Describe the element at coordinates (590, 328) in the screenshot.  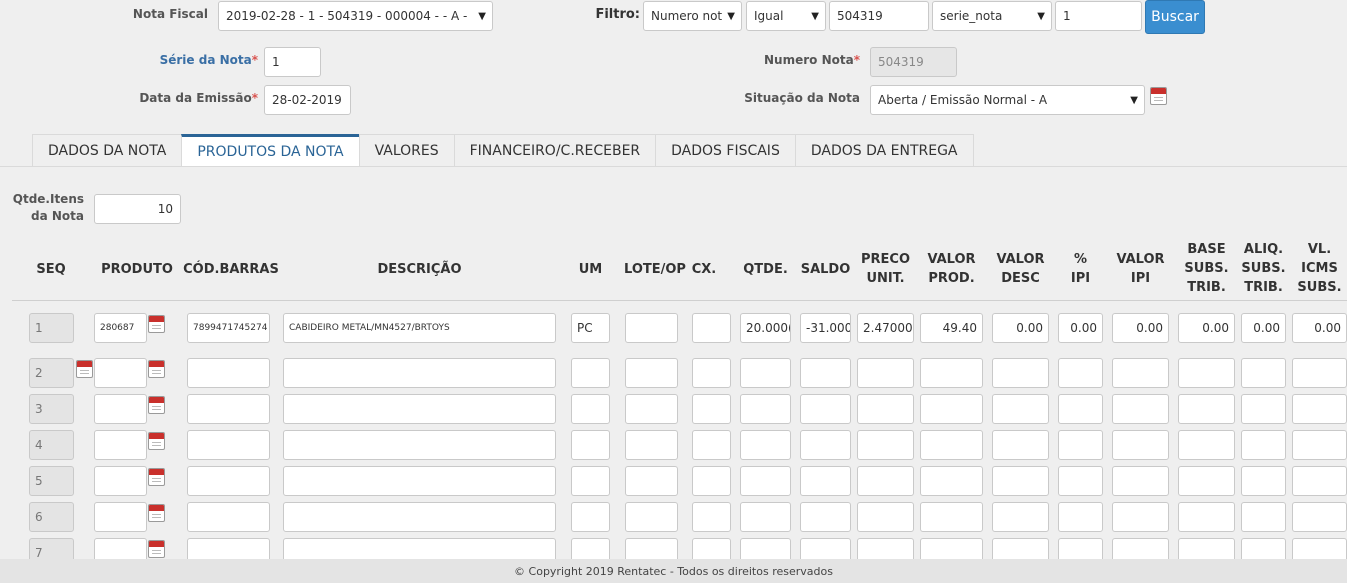
I see `um-input: PC` at that location.